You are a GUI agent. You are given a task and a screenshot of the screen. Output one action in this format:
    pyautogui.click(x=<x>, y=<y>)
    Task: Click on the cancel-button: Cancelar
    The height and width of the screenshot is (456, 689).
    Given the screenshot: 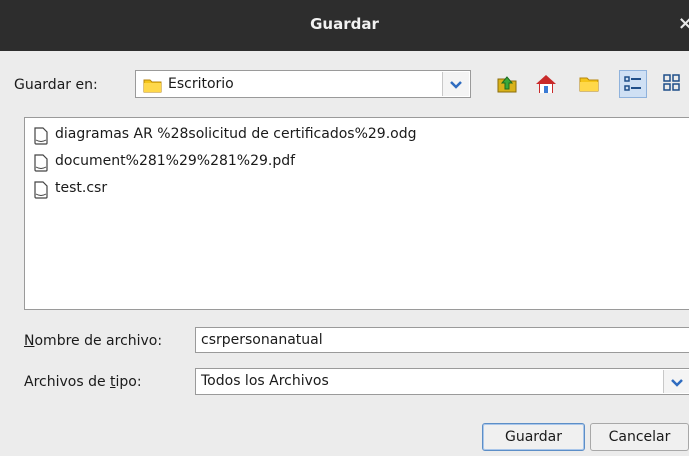 What is the action you would take?
    pyautogui.click(x=639, y=437)
    